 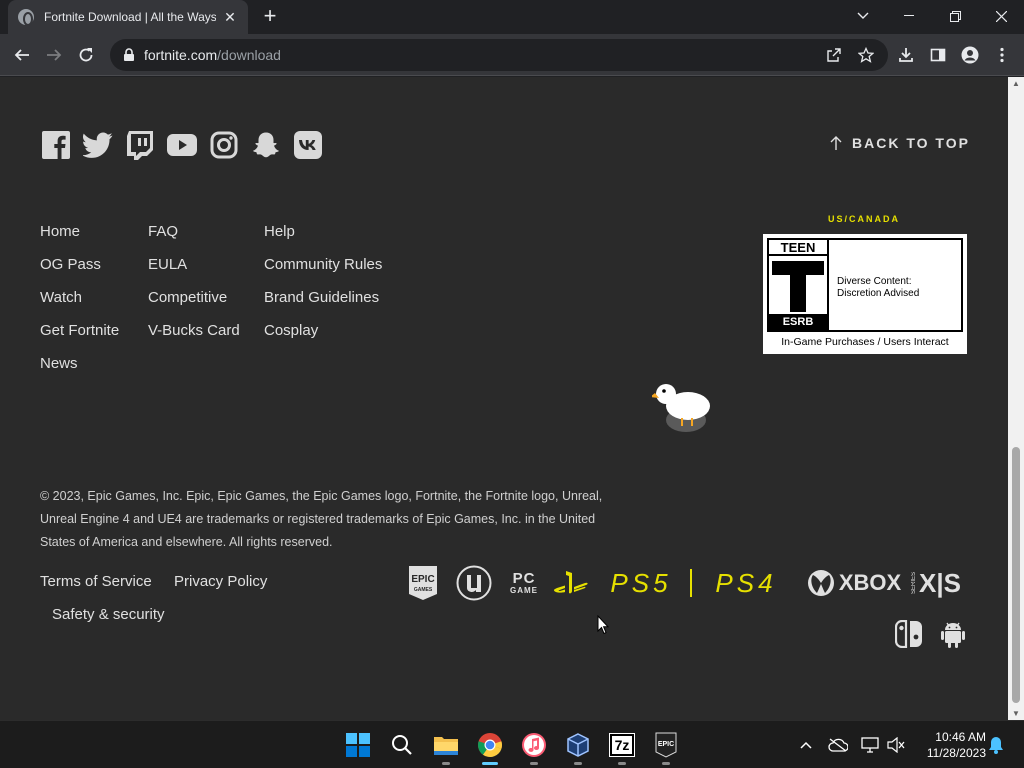 What do you see at coordinates (358, 745) in the screenshot?
I see `windows-start-icon` at bounding box center [358, 745].